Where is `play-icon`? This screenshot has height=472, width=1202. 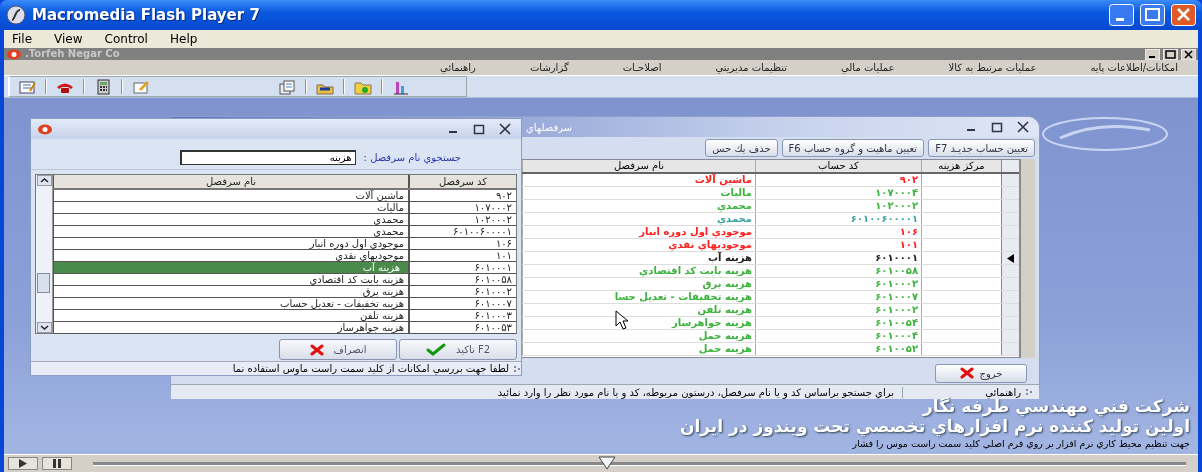 play-icon is located at coordinates (23, 463).